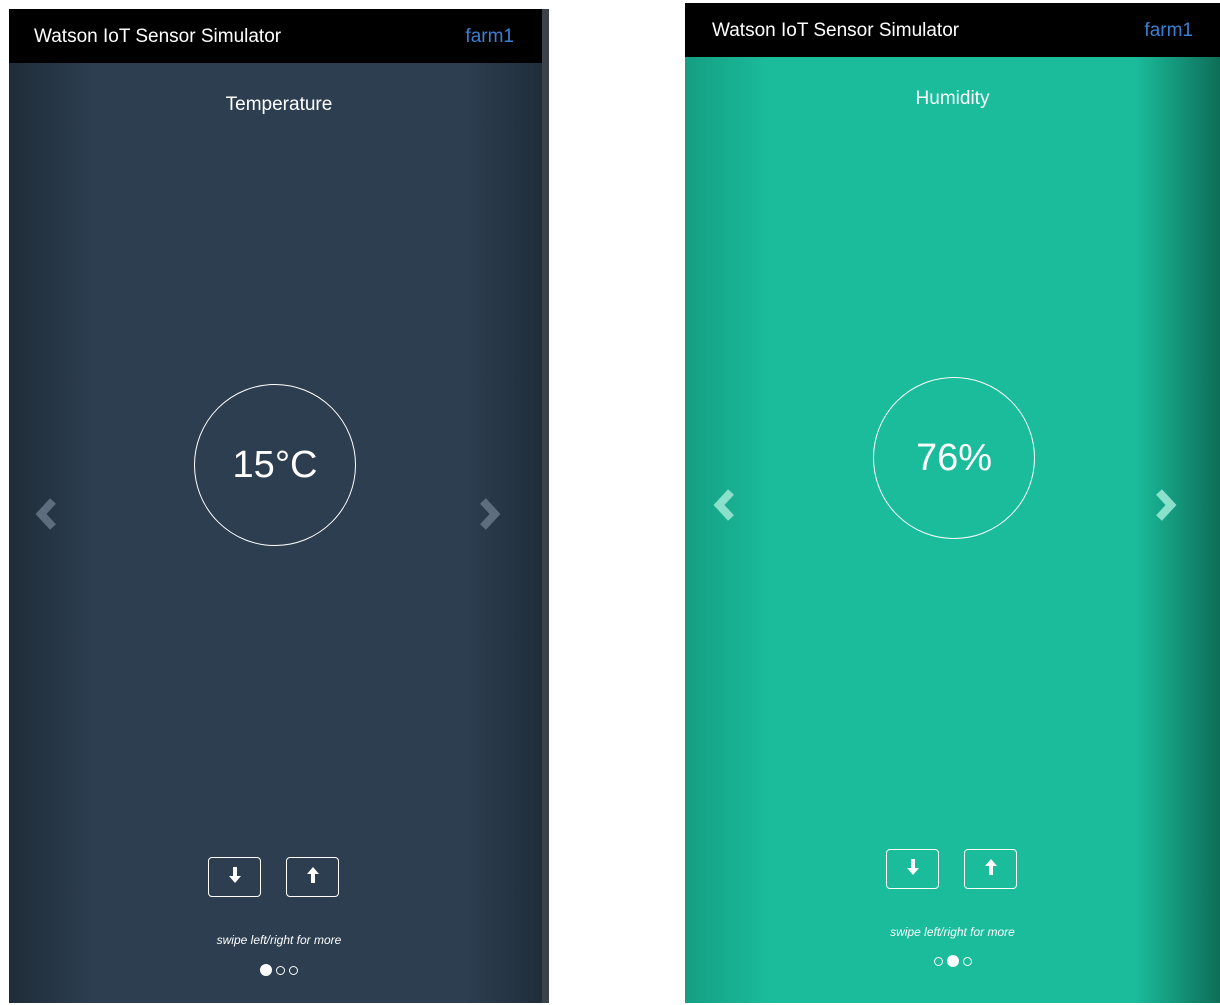 Image resolution: width=1220 pixels, height=1005 pixels. I want to click on sensor-label: Temperature, so click(279, 104).